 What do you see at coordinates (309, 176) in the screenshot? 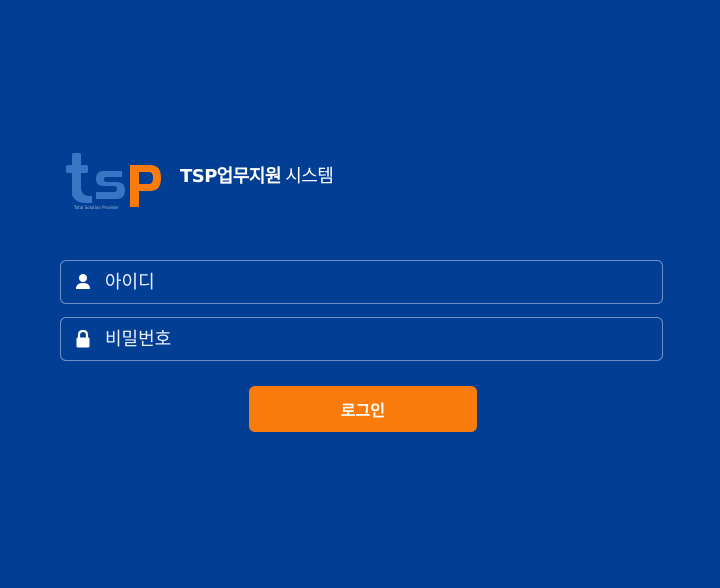
I see `system-title-light: 시스템` at bounding box center [309, 176].